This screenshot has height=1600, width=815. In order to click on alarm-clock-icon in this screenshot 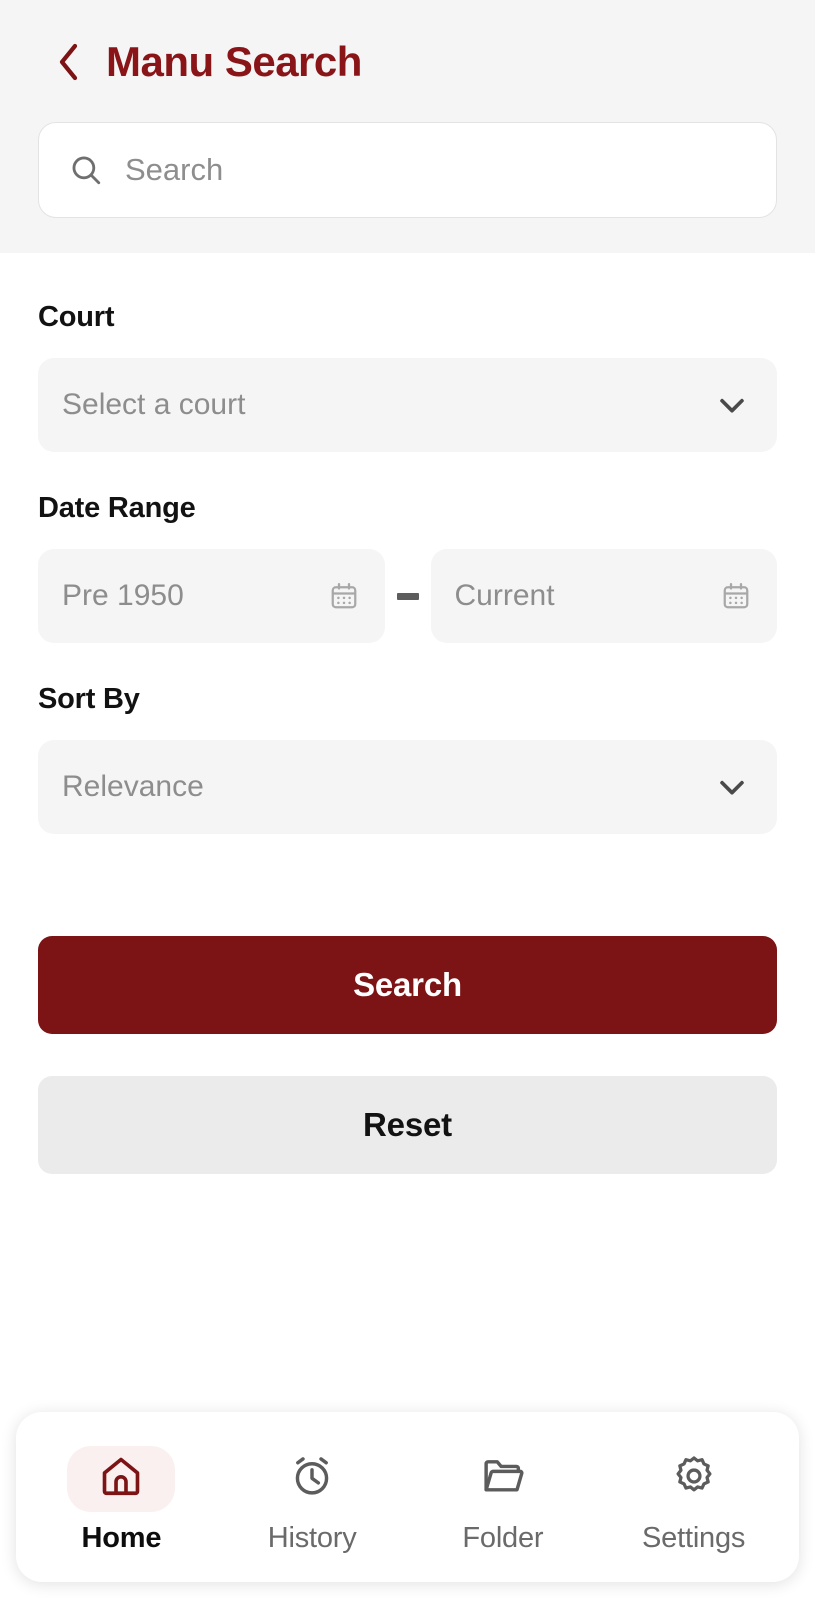, I will do `click(312, 1478)`.